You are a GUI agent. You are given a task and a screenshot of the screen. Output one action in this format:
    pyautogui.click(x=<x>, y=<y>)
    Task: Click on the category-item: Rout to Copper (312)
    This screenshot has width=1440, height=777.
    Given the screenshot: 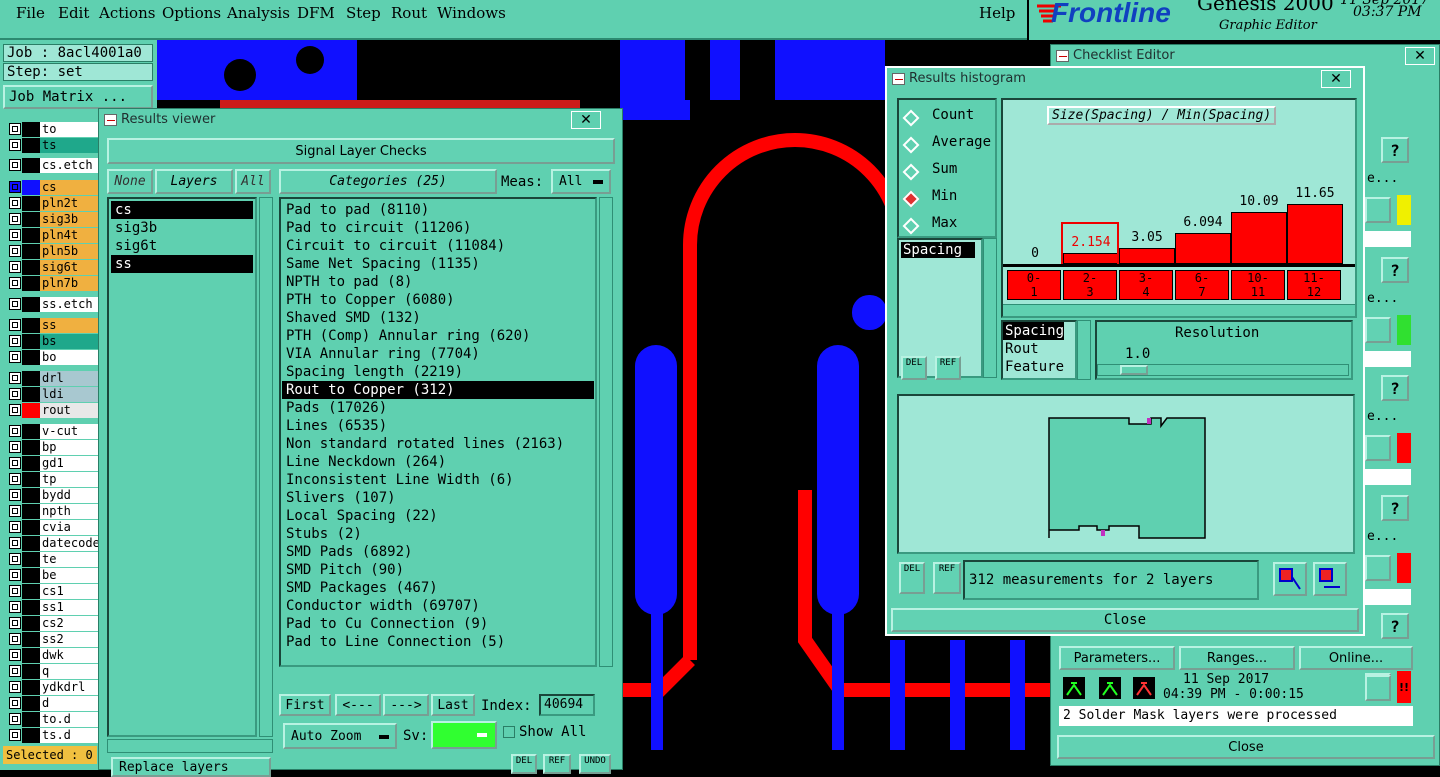 What is the action you would take?
    pyautogui.click(x=438, y=390)
    